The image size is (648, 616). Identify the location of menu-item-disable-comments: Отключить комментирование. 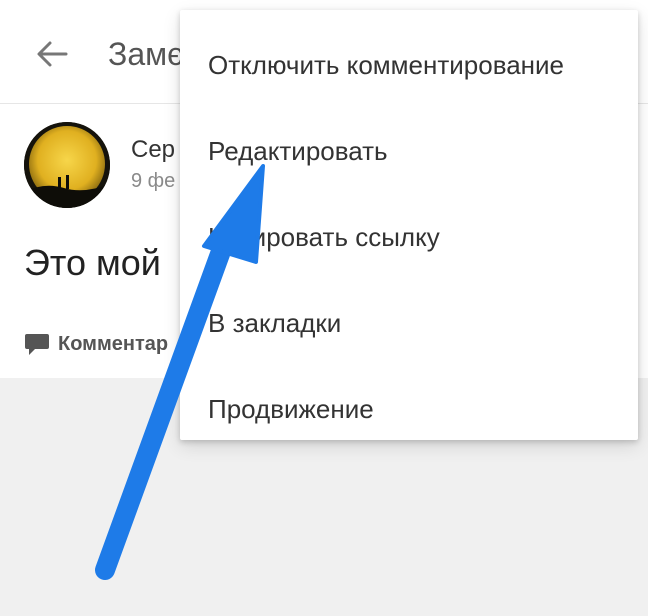
(409, 65).